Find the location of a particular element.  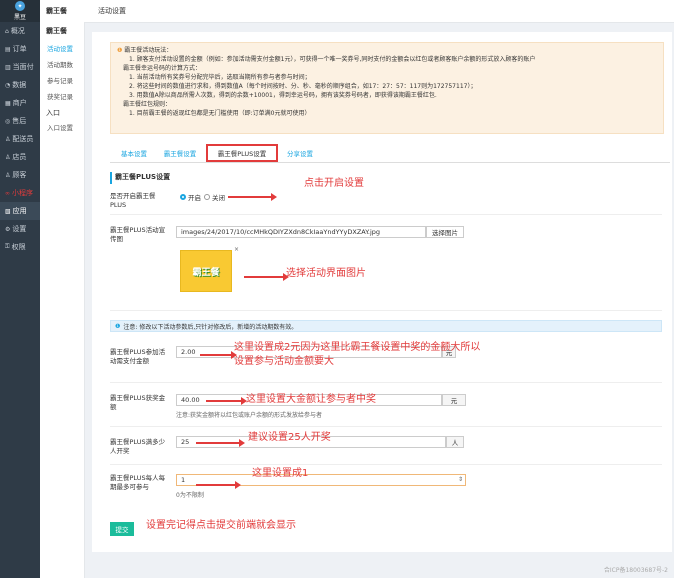

join-amount-label: 霸王餐PLUS参加活动需支付金额 is located at coordinates (138, 356).